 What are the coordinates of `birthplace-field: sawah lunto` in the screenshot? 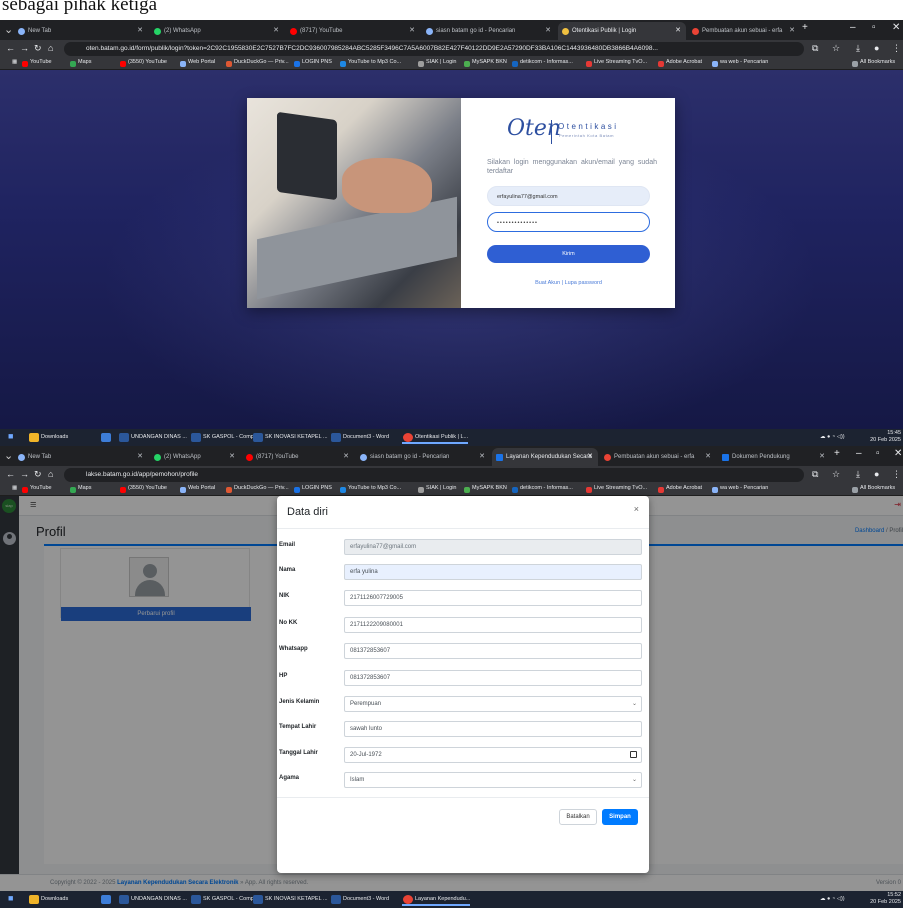 It's located at (493, 729).